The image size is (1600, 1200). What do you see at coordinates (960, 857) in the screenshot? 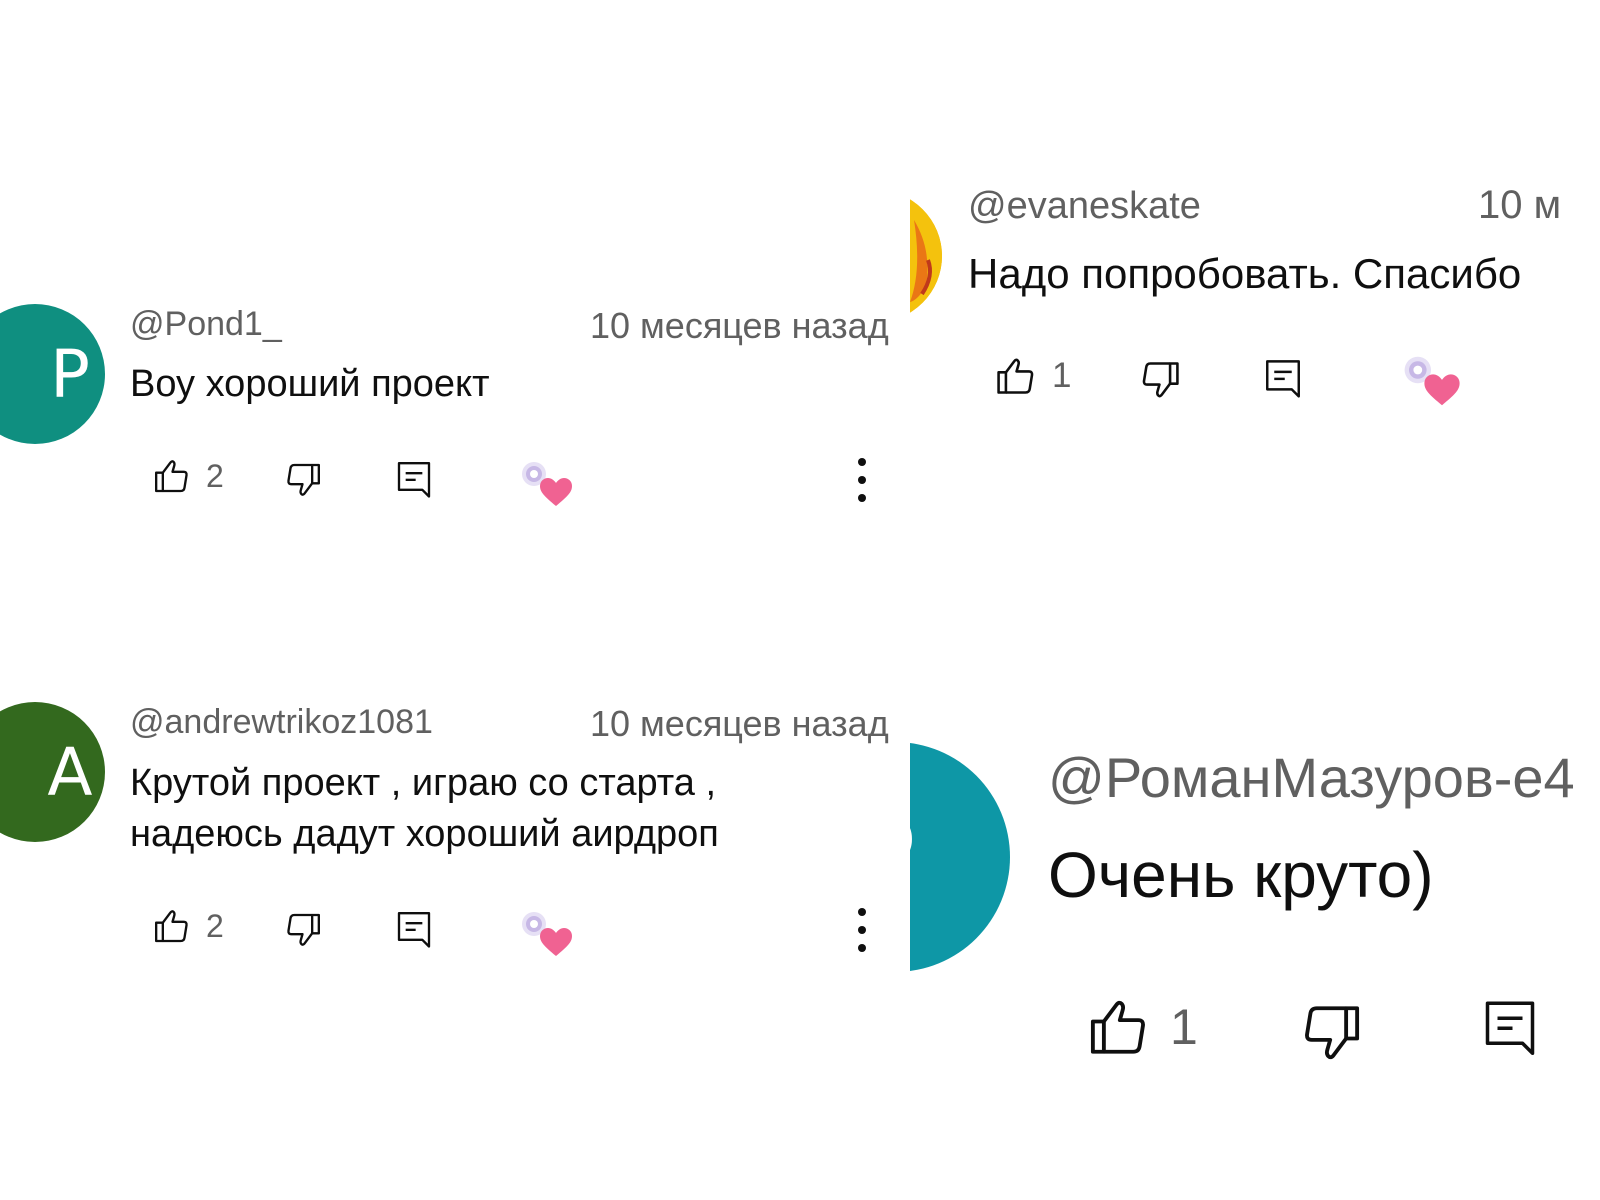
I see `avatar: Р` at bounding box center [960, 857].